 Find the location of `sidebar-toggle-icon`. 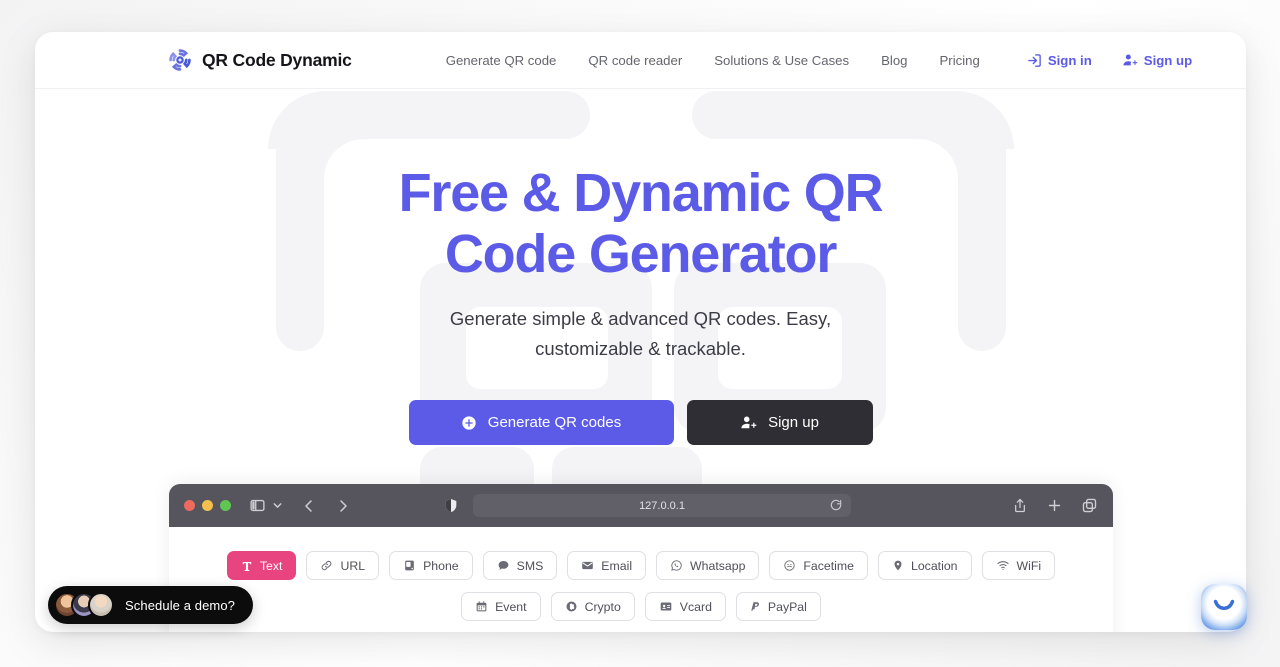

sidebar-toggle-icon is located at coordinates (257, 505).